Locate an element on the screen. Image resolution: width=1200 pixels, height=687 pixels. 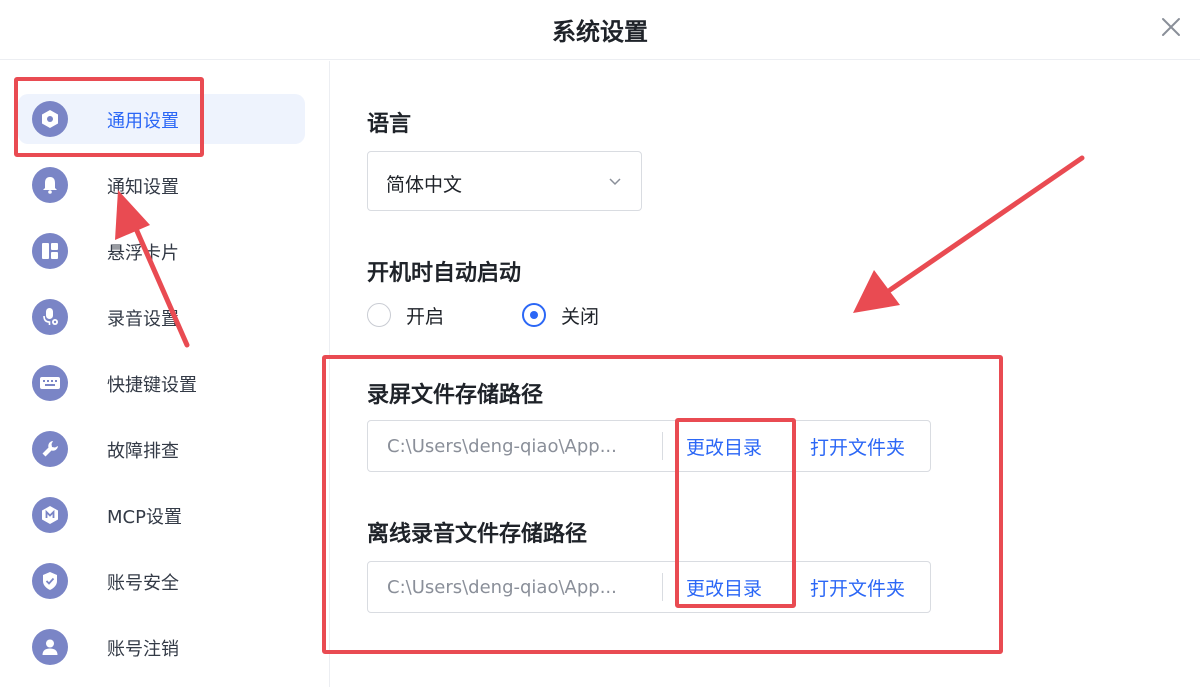
offline-path-input is located at coordinates (515, 587).